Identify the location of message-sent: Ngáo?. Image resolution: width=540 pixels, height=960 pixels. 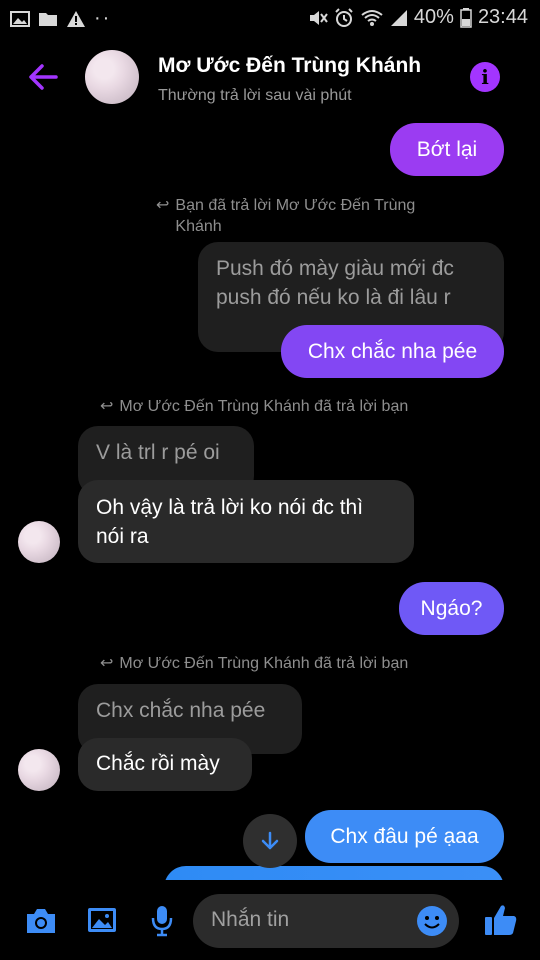
(451, 608).